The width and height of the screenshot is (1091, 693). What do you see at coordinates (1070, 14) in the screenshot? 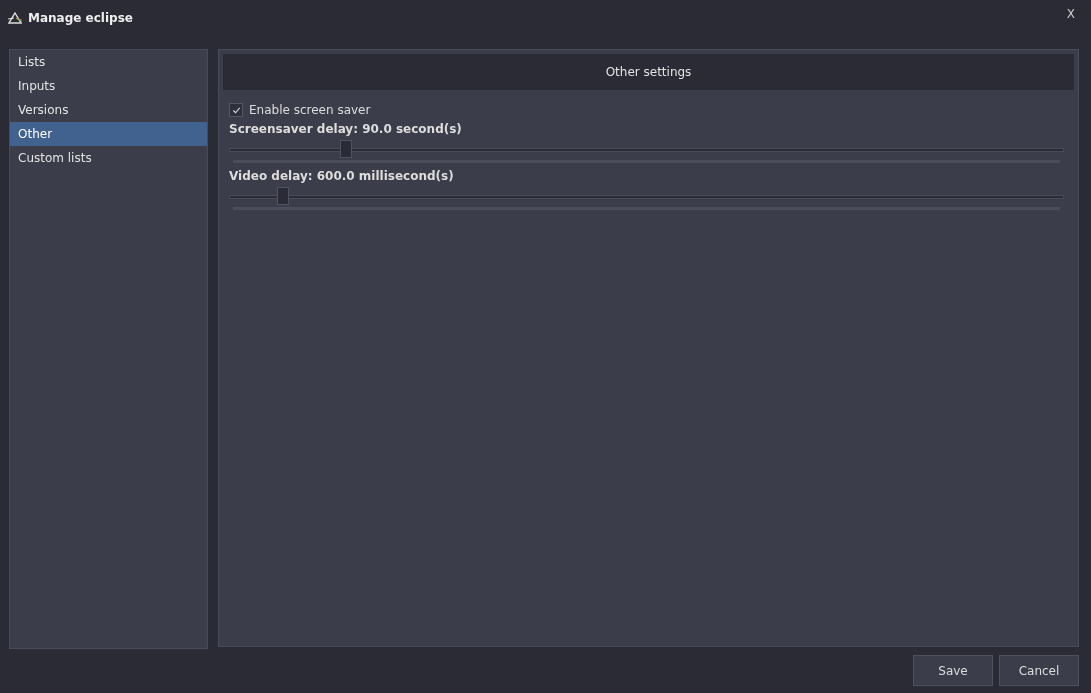
I see `close-button: X` at bounding box center [1070, 14].